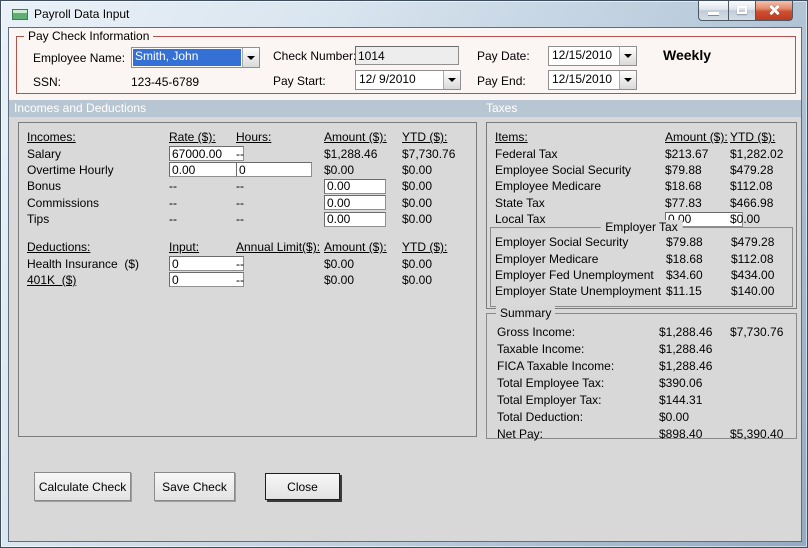  I want to click on row-label: Employer Fed Unemployment, so click(574, 274).